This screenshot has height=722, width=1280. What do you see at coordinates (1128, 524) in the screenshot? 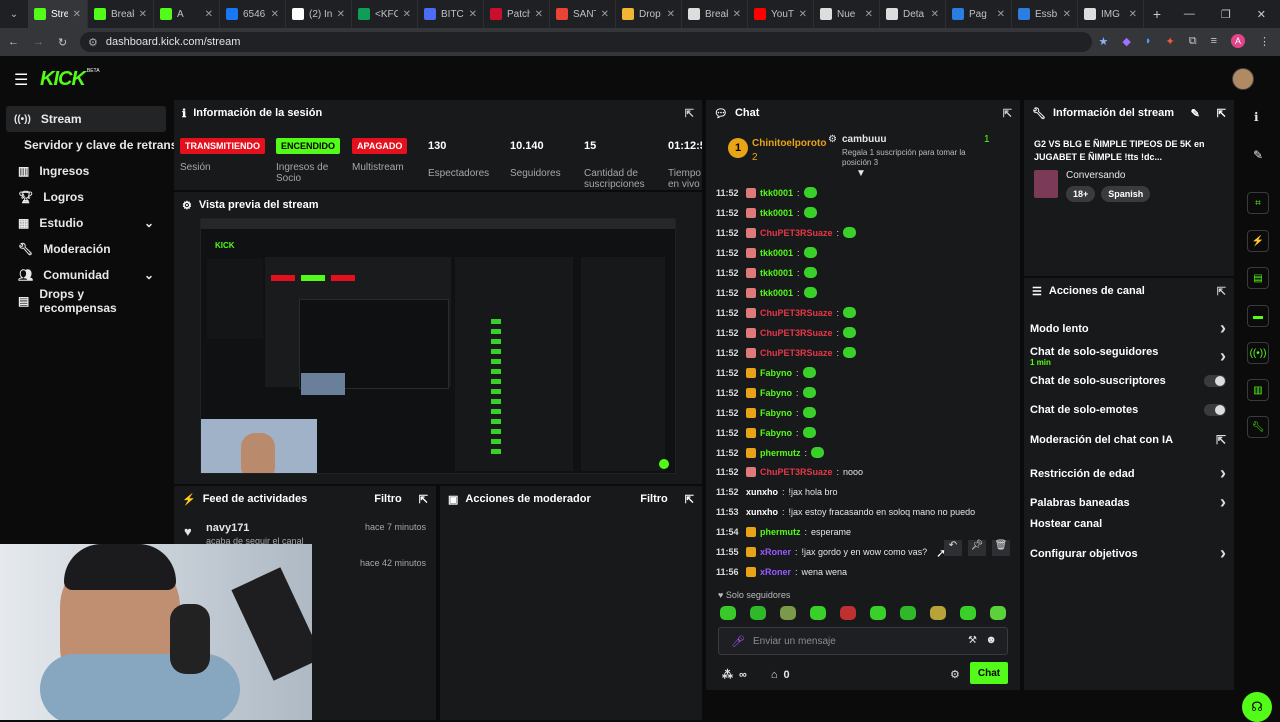
I see `channel-action-item: Hostear canal` at bounding box center [1128, 524].